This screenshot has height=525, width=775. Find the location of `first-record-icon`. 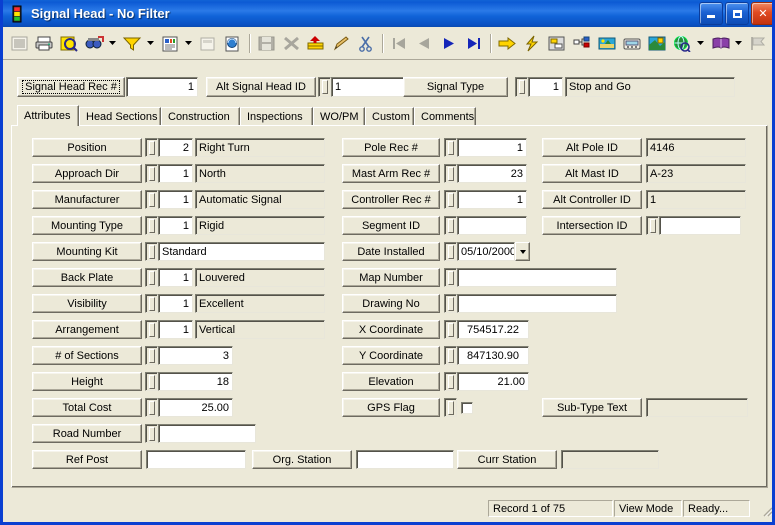

first-record-icon is located at coordinates (399, 43).